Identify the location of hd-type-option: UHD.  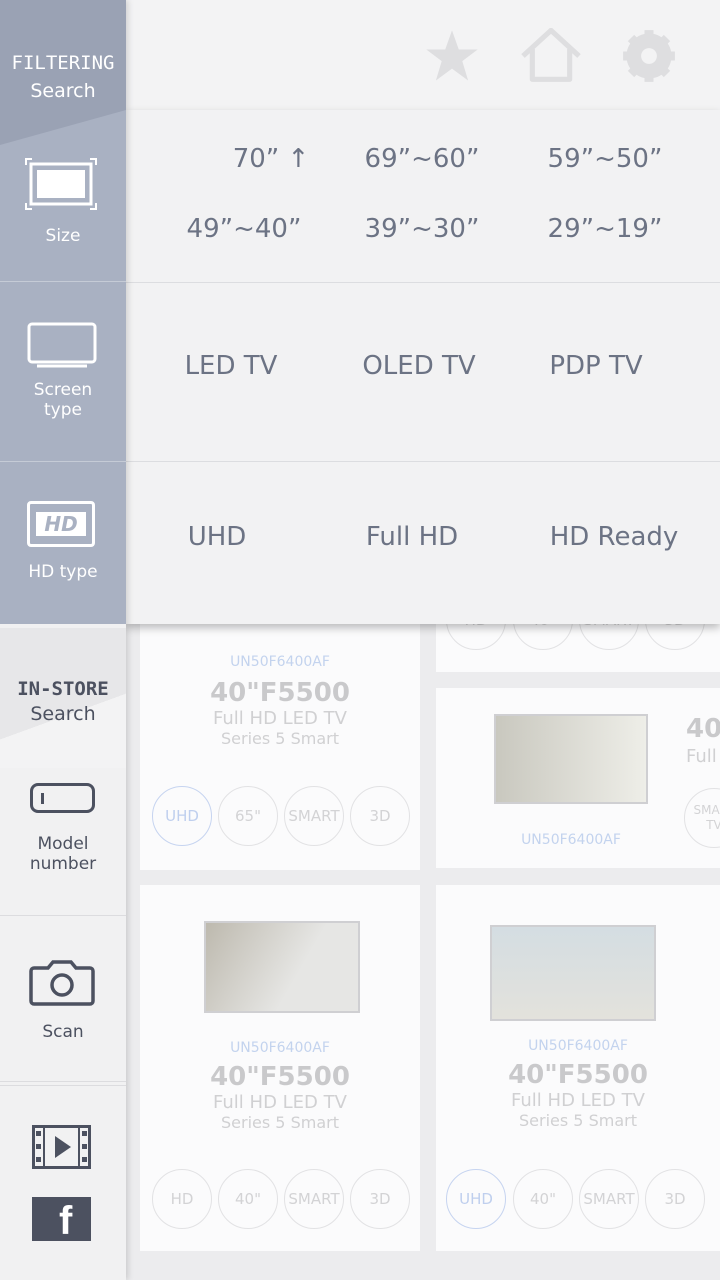
(217, 537).